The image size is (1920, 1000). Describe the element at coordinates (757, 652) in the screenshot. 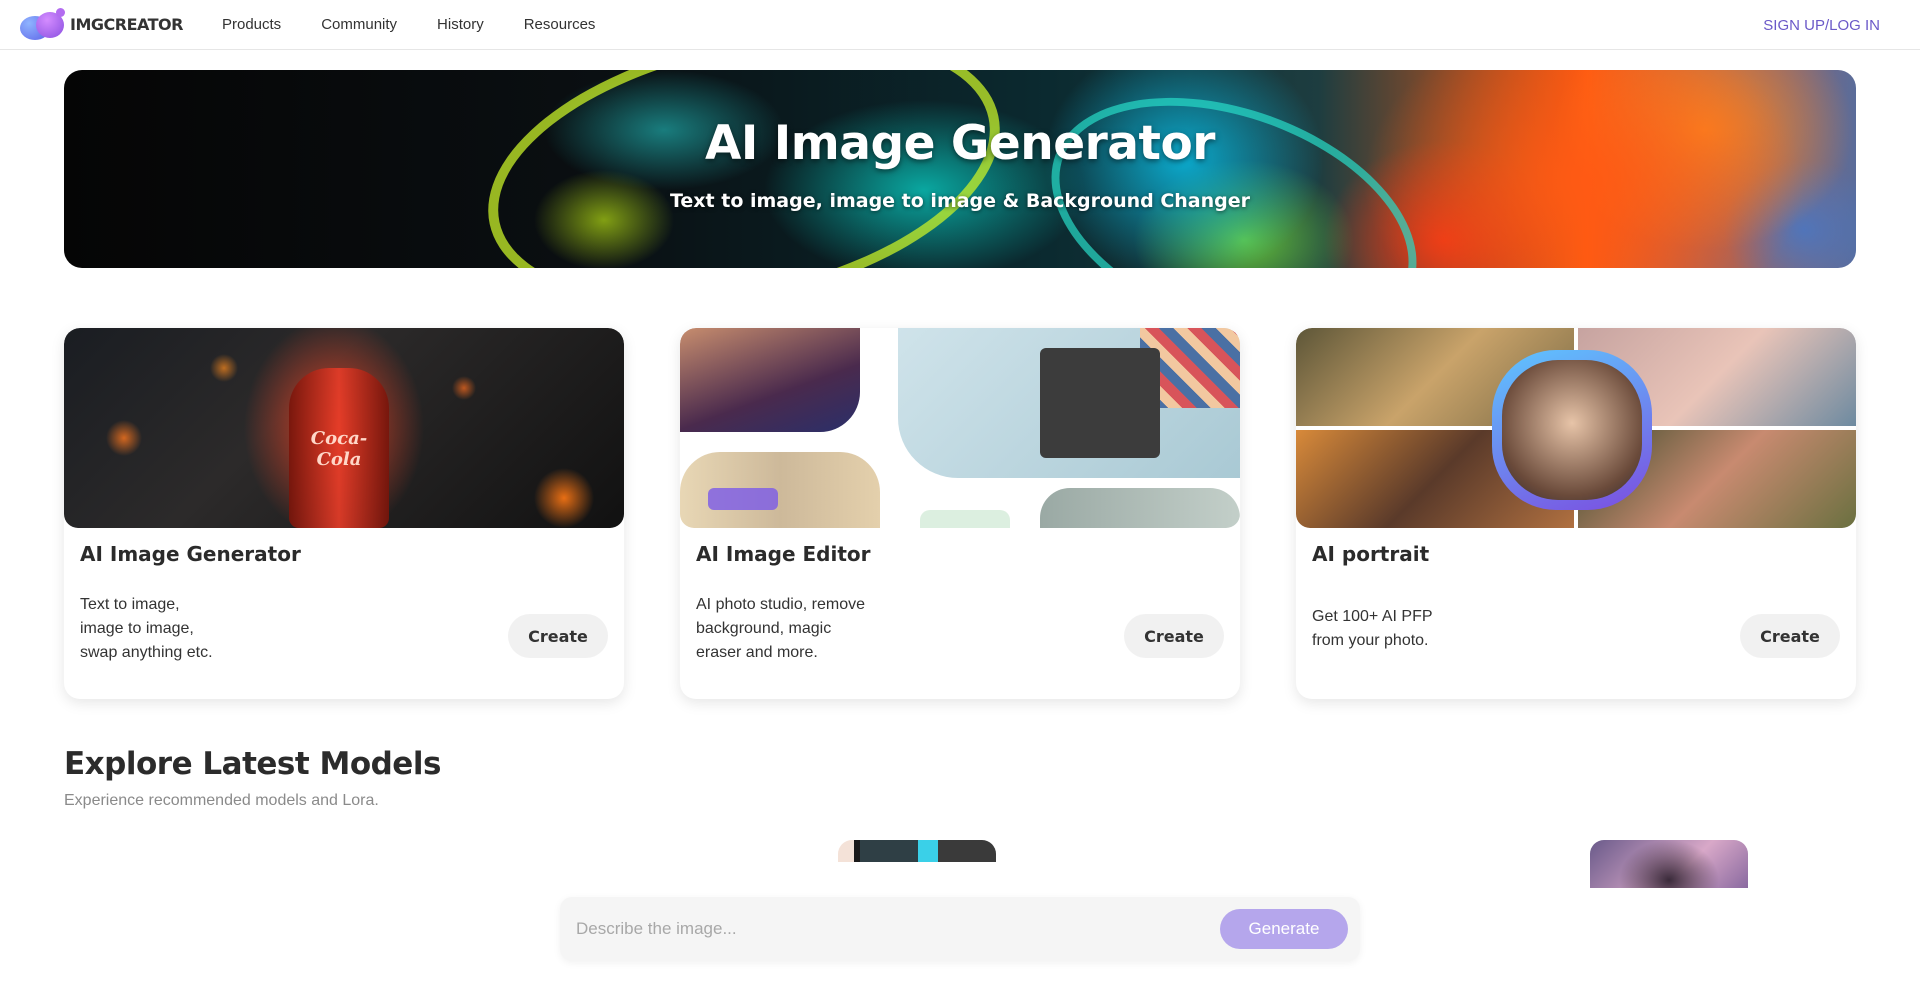

I see `card-desc-line: eraser and more.` at that location.